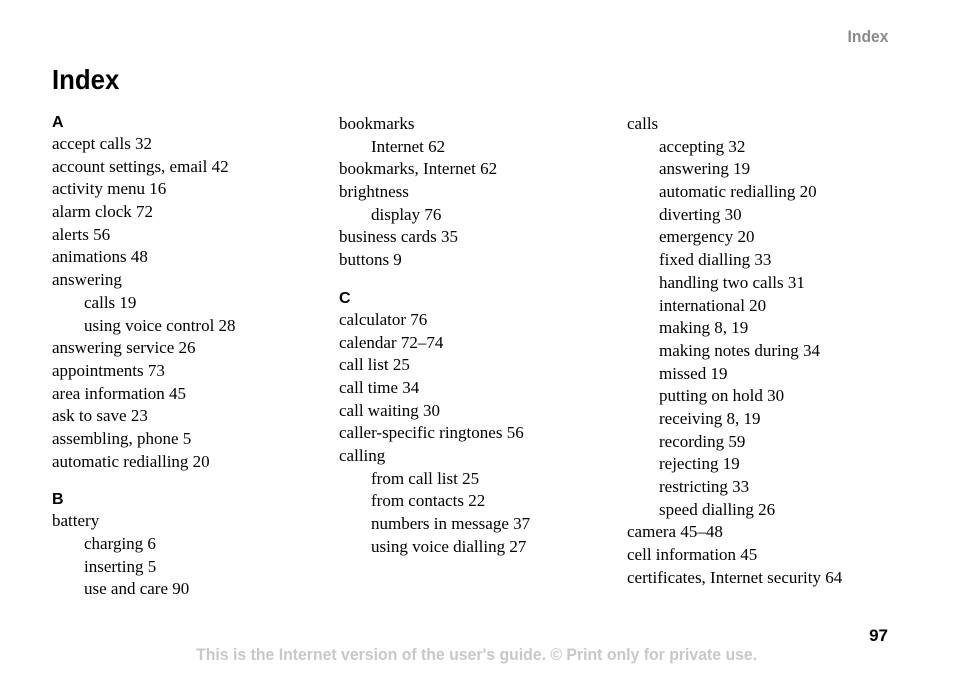 The height and width of the screenshot is (677, 954). Describe the element at coordinates (120, 543) in the screenshot. I see `index-subentry: charging 6` at that location.